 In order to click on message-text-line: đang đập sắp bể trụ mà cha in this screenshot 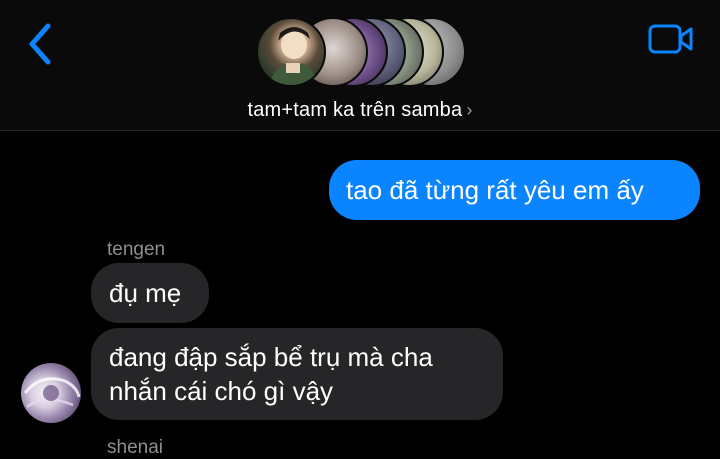, I will do `click(271, 357)`.